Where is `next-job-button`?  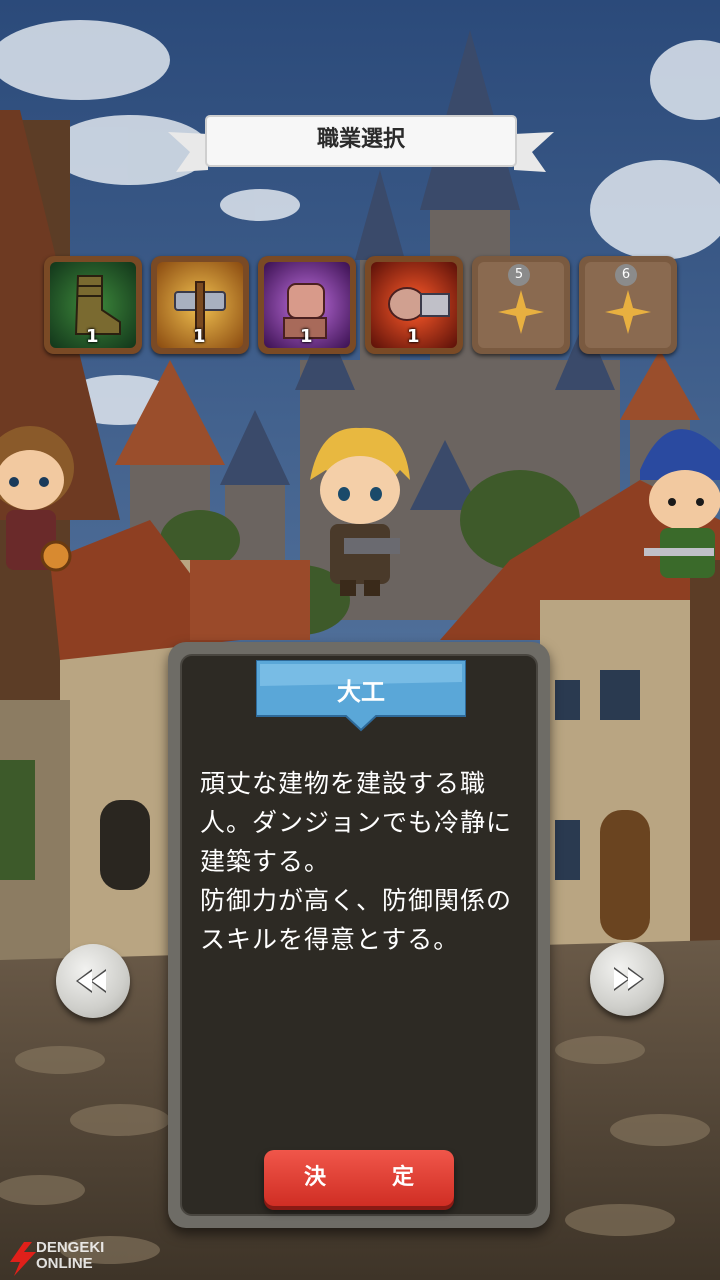 next-job-button is located at coordinates (627, 979).